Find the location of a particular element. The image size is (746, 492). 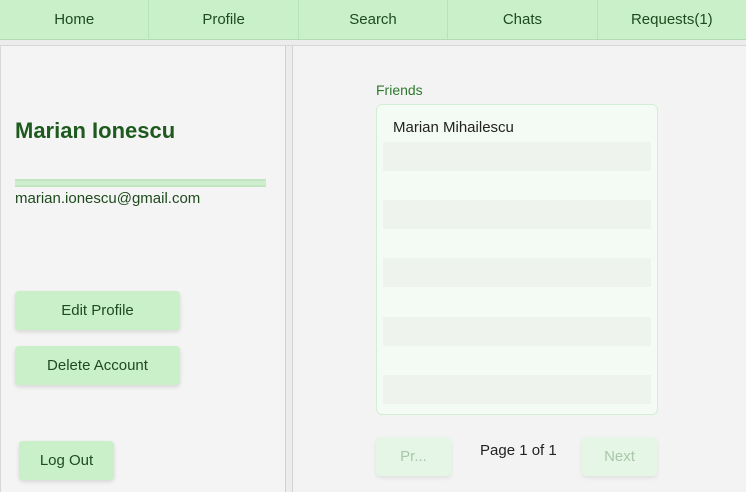

panel-divider is located at coordinates (289, 269).